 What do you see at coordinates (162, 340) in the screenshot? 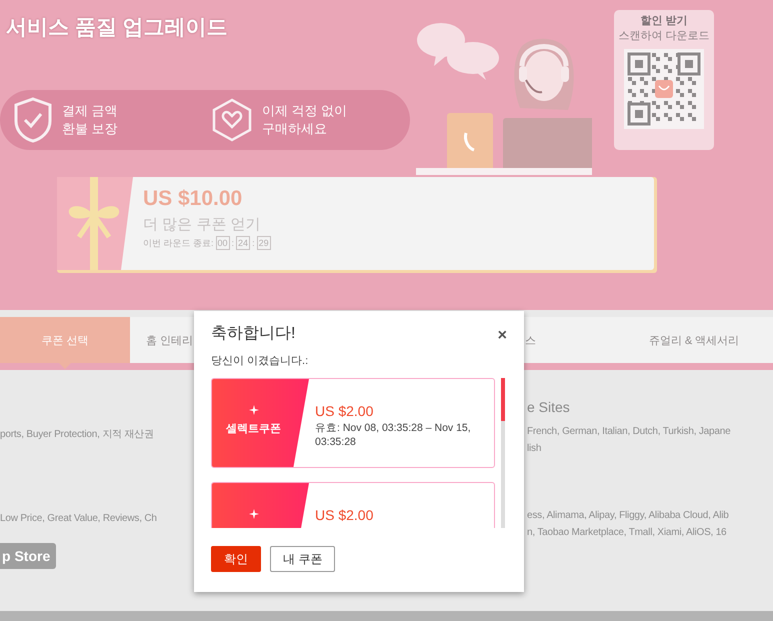
I see `category-tab: 홈 인테리` at bounding box center [162, 340].